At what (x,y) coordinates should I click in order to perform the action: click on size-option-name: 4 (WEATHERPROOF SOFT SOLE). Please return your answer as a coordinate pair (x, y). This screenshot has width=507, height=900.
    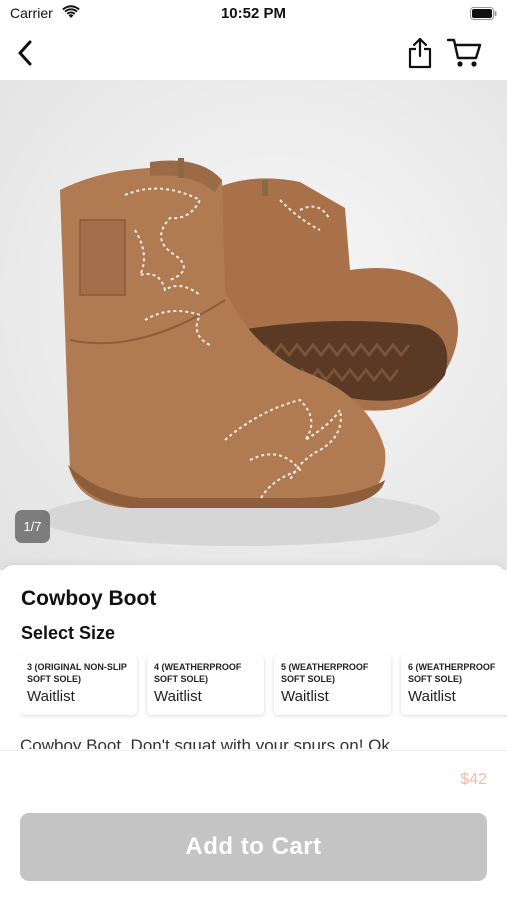
    Looking at the image, I should click on (198, 673).